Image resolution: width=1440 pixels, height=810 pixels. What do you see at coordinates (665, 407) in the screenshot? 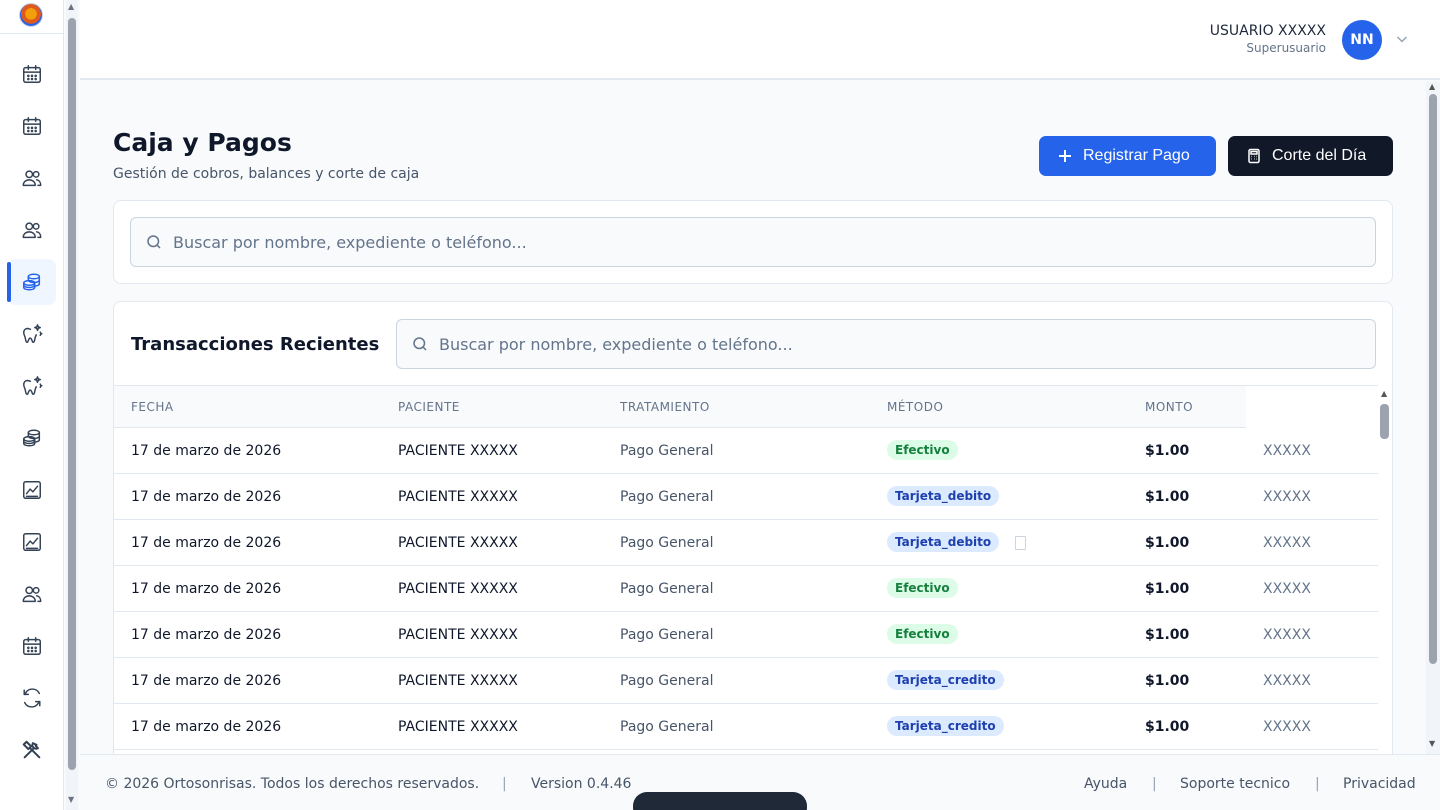
I see `column-header-tratamiento: TRATAMIENTO` at bounding box center [665, 407].